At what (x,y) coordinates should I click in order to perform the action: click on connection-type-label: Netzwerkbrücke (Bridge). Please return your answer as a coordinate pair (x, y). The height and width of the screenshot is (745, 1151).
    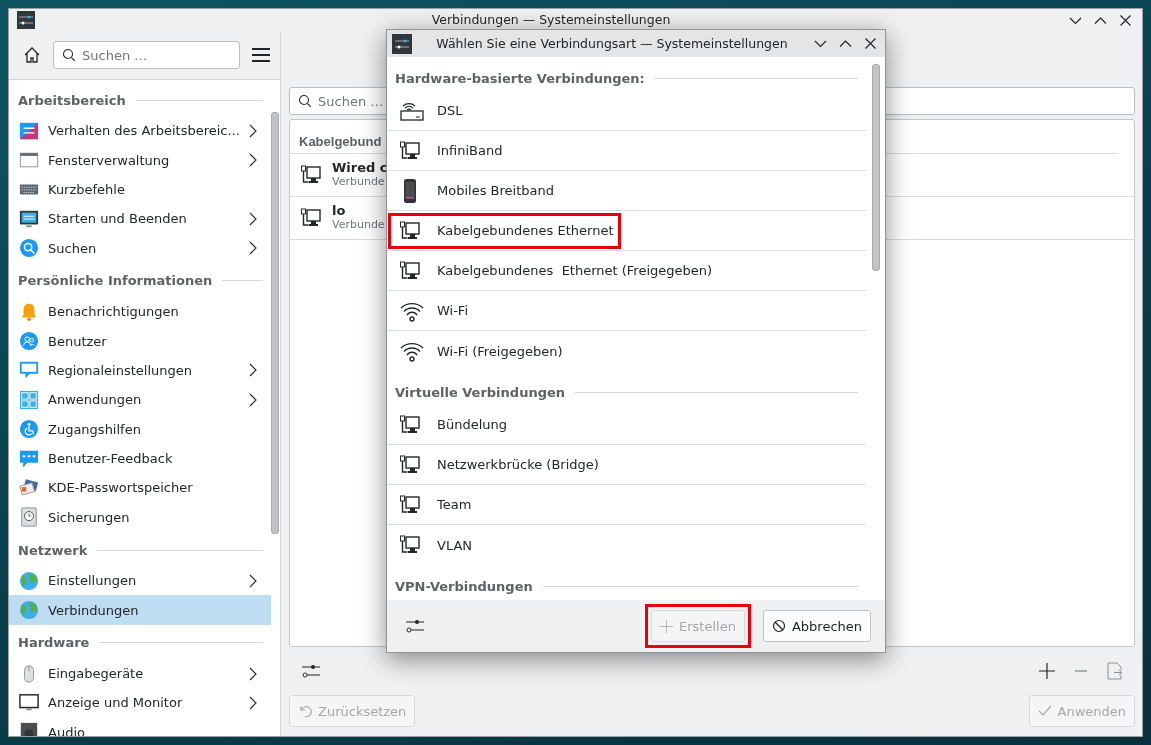
    Looking at the image, I should click on (518, 464).